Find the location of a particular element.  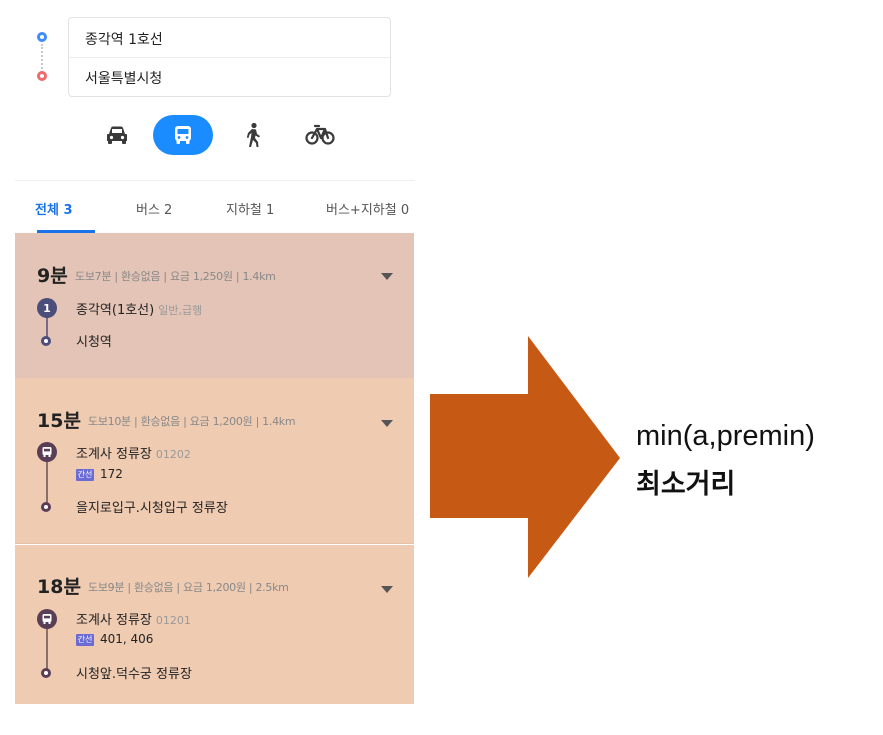

route-filter-tabs: 전체 3 버스 2 지하철 1 버스+지하철 0 is located at coordinates (215, 206).